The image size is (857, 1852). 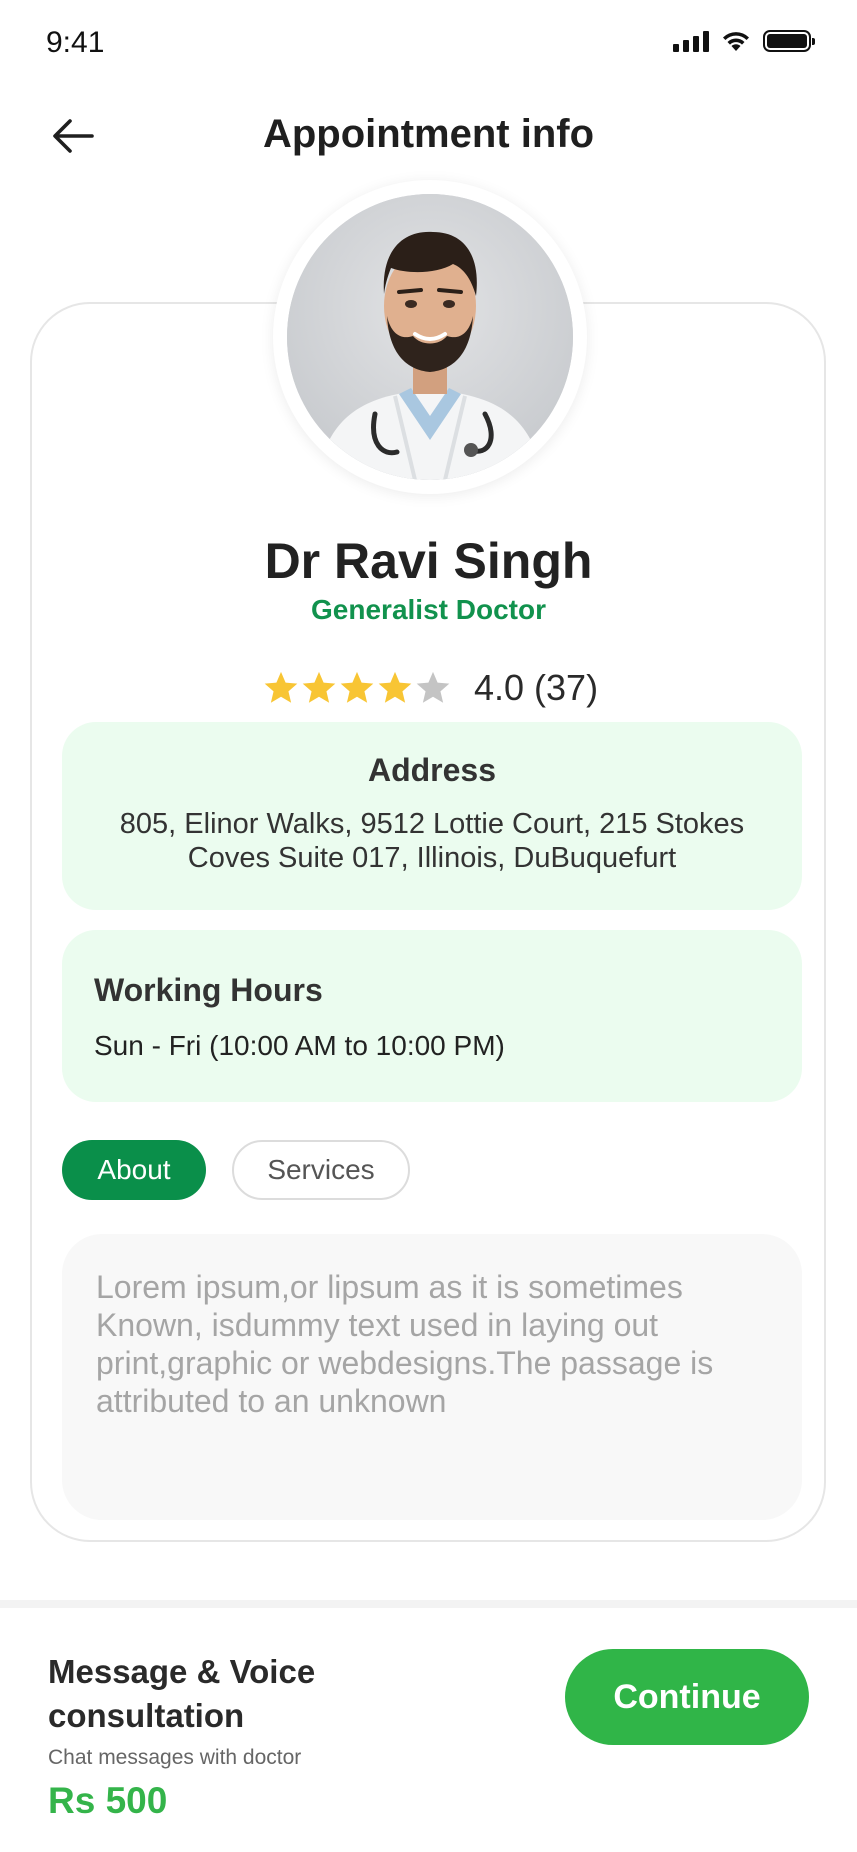 What do you see at coordinates (321, 1170) in the screenshot?
I see `tab-services: Services` at bounding box center [321, 1170].